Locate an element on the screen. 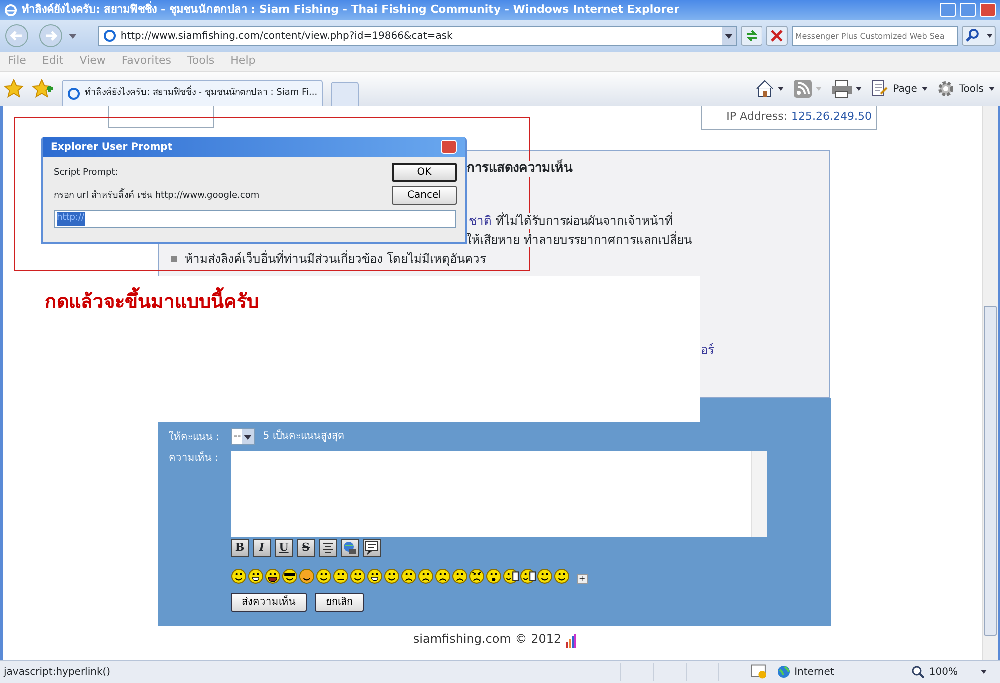 This screenshot has height=683, width=1000. submit-button: ส่งความเห็น is located at coordinates (269, 602).